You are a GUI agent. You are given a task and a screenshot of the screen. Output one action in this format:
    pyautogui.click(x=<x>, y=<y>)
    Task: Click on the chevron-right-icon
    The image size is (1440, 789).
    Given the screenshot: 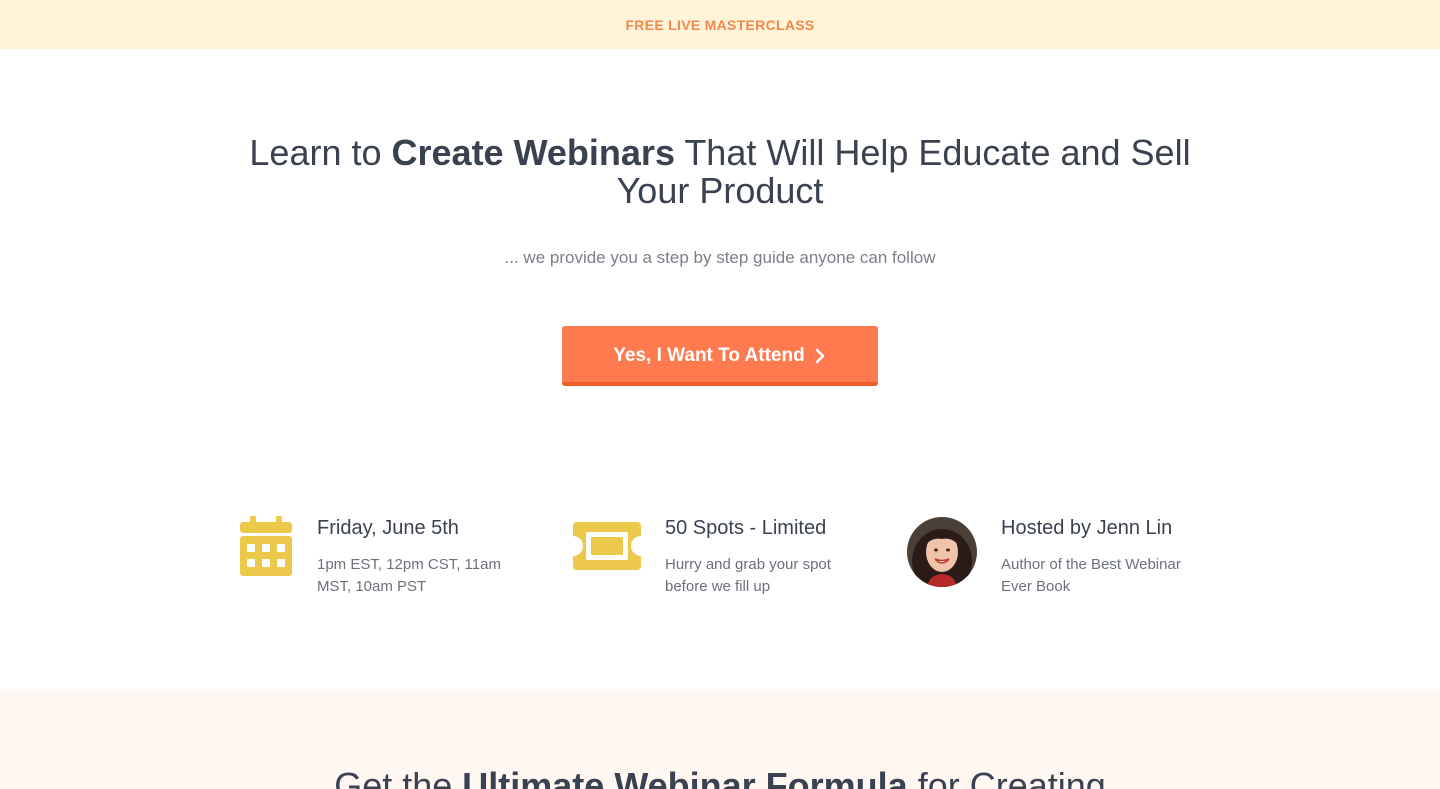 What is the action you would take?
    pyautogui.click(x=820, y=355)
    